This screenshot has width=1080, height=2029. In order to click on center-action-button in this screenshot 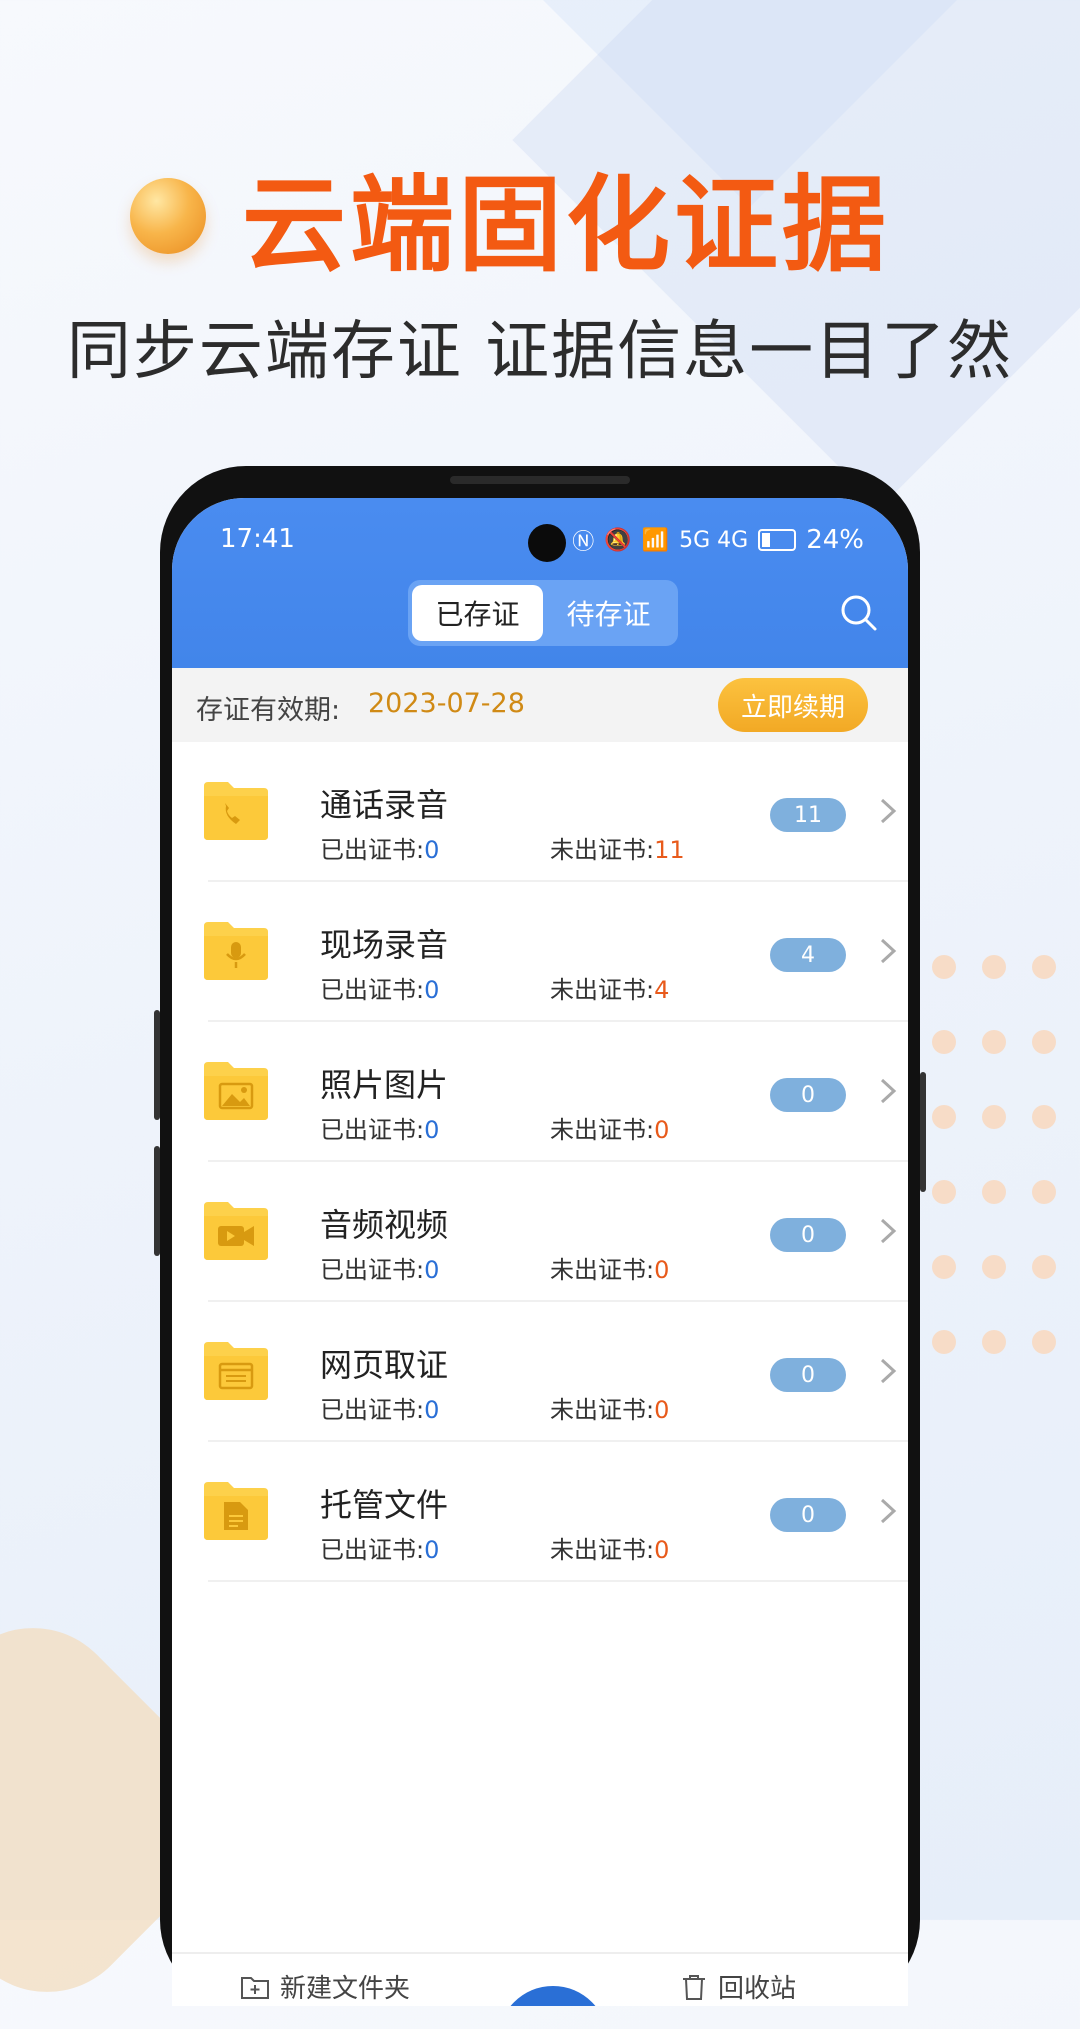, I will do `click(553, 1996)`.